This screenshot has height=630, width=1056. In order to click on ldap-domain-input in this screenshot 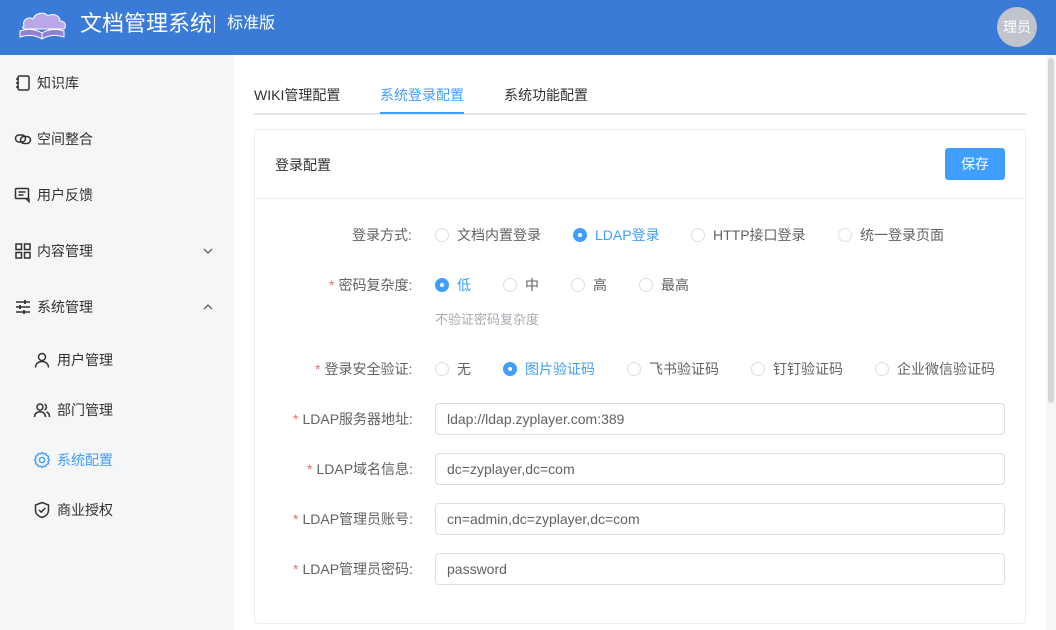, I will do `click(720, 469)`.